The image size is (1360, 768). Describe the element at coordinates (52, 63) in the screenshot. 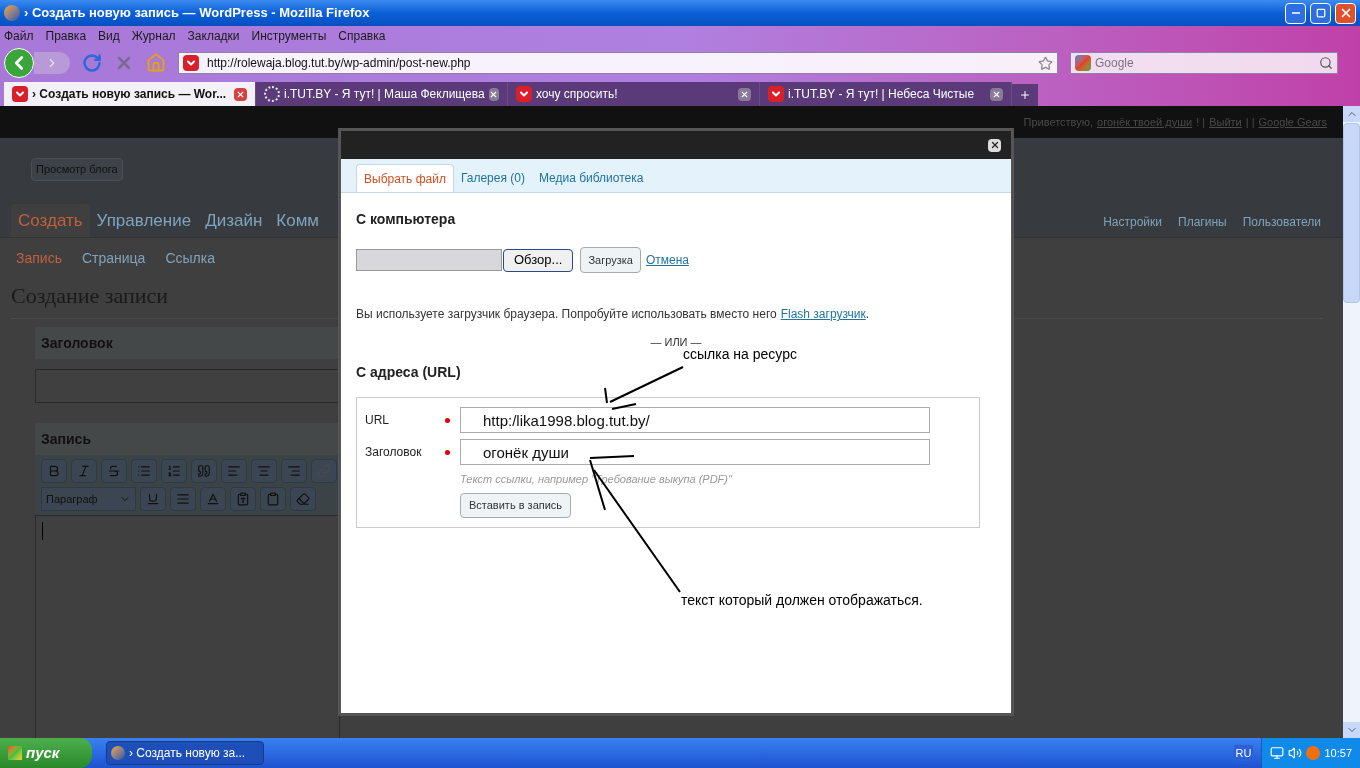

I see `forward-button` at that location.